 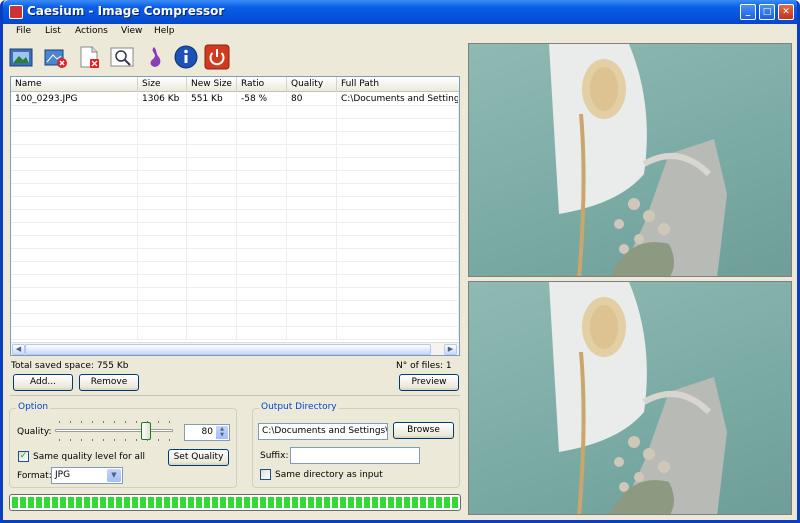 What do you see at coordinates (154, 57) in the screenshot?
I see `compress-icon` at bounding box center [154, 57].